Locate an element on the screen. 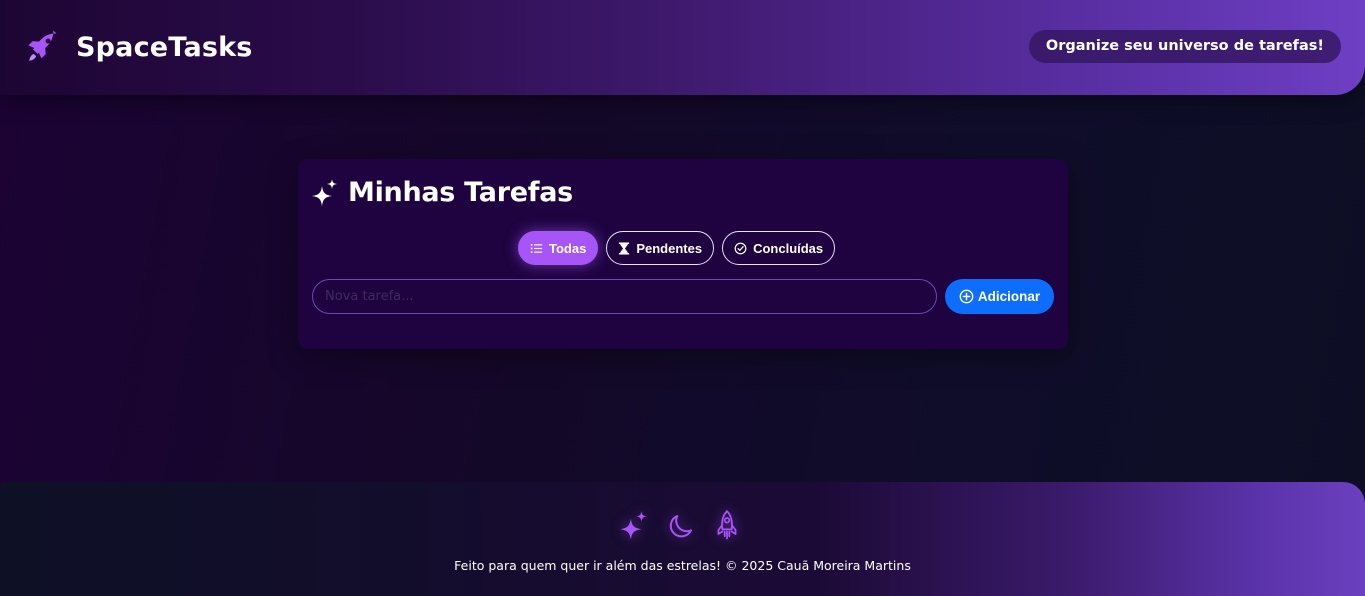 The image size is (1365, 596). filter-group: Todas Pendentes Concluídas is located at coordinates (677, 248).